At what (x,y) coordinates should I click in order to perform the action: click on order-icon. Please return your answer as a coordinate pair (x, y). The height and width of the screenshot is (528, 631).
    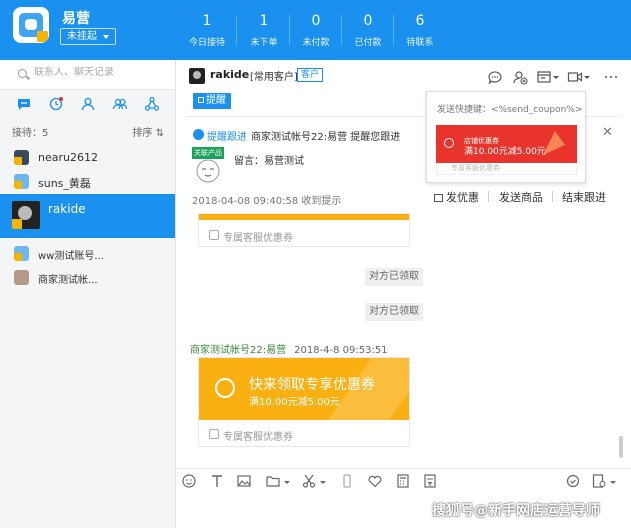
    Looking at the image, I should click on (544, 77).